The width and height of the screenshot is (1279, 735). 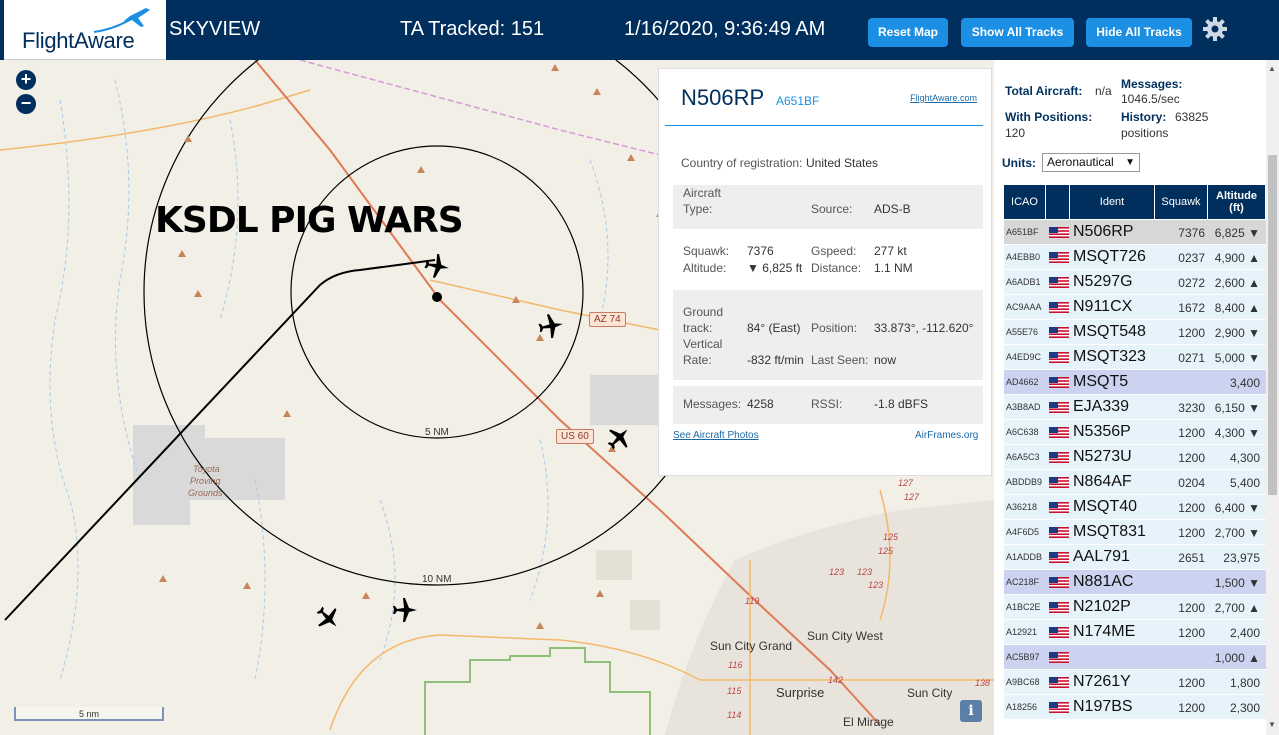 I want to click on row-ident: N5297G, so click(x=1103, y=281).